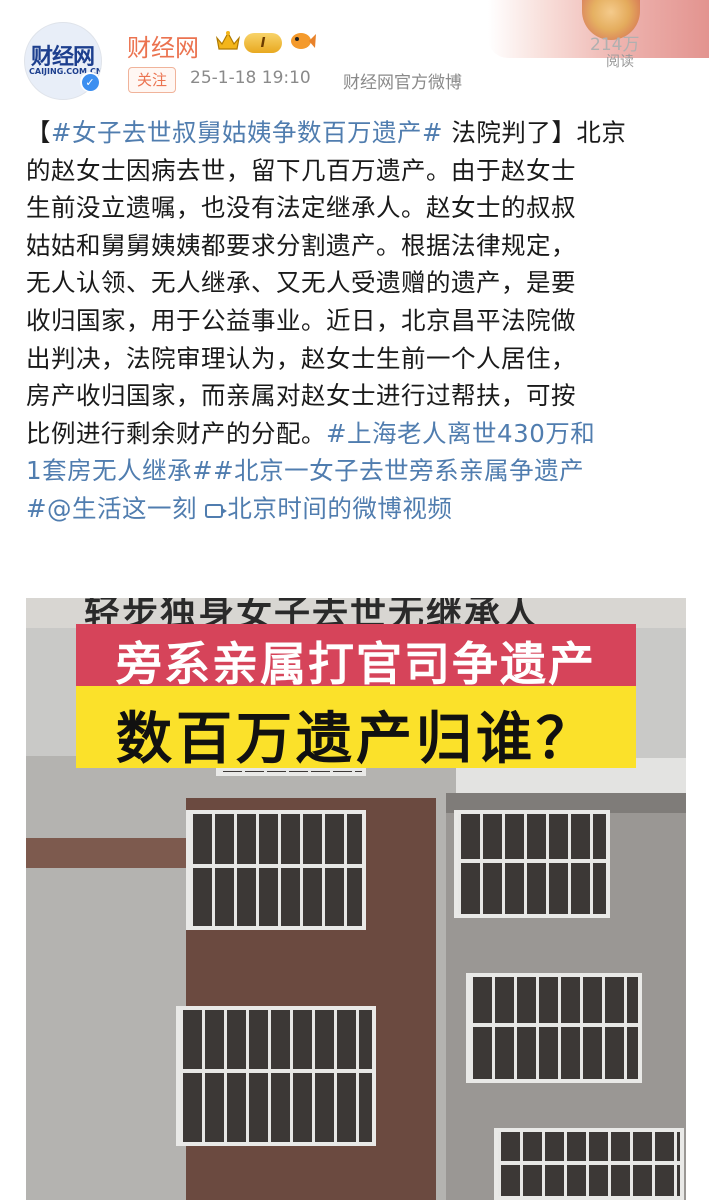  I want to click on post-title-text: 法院判了】北京, so click(535, 132).